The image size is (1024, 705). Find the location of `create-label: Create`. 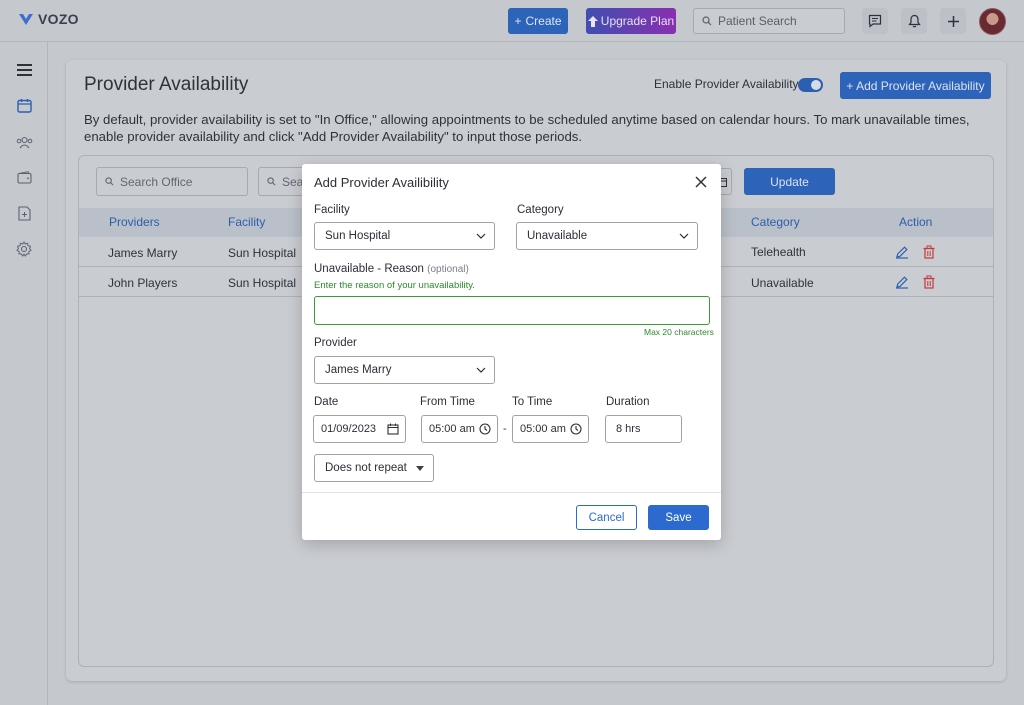

create-label: Create is located at coordinates (543, 21).